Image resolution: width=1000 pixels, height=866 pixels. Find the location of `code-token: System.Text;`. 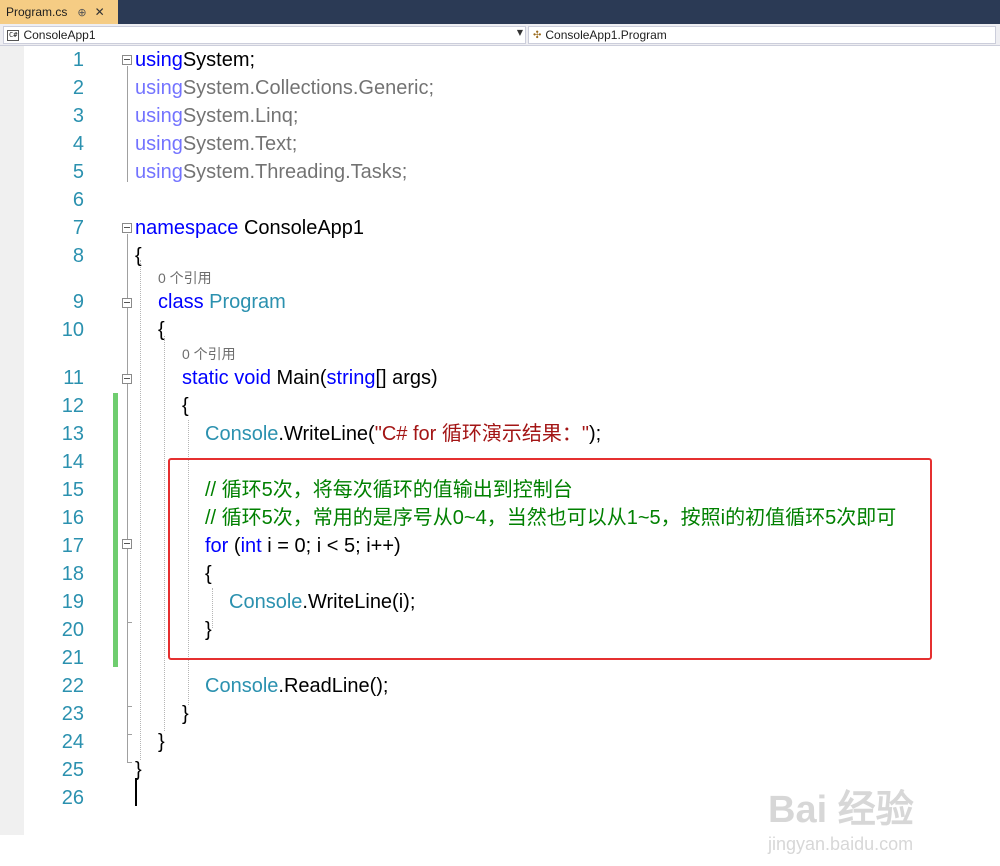

code-token: System.Text; is located at coordinates (240, 144).